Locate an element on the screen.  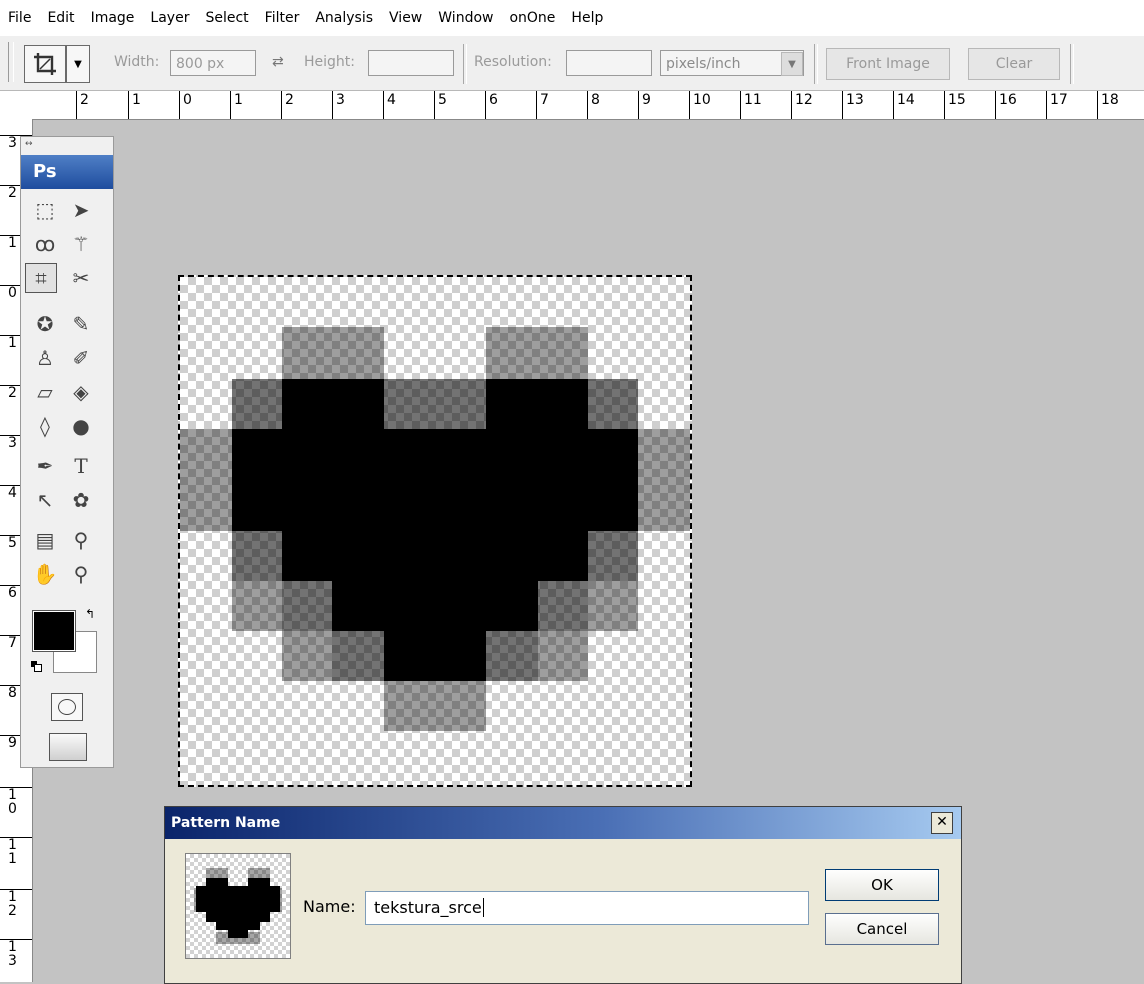
ruler-tick: 3 is located at coordinates (338, 105).